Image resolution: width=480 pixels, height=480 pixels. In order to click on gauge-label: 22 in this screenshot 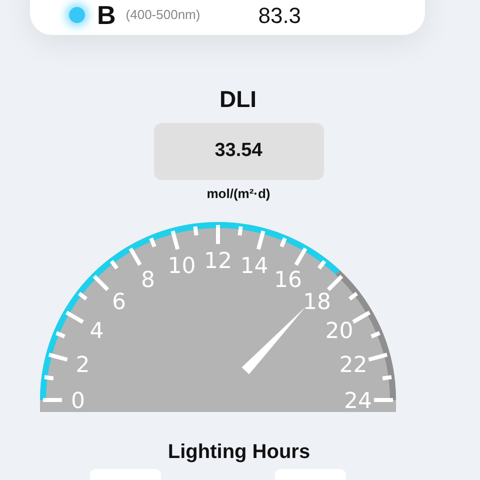, I will do `click(353, 365)`.